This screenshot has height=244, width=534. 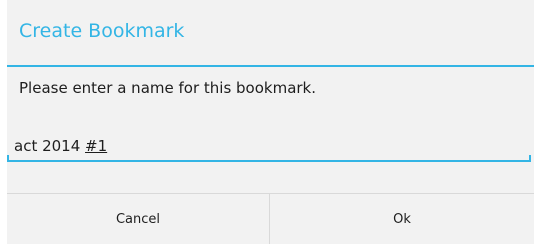 I want to click on dialog-message: Please enter a name for this bookmark., so click(x=168, y=88).